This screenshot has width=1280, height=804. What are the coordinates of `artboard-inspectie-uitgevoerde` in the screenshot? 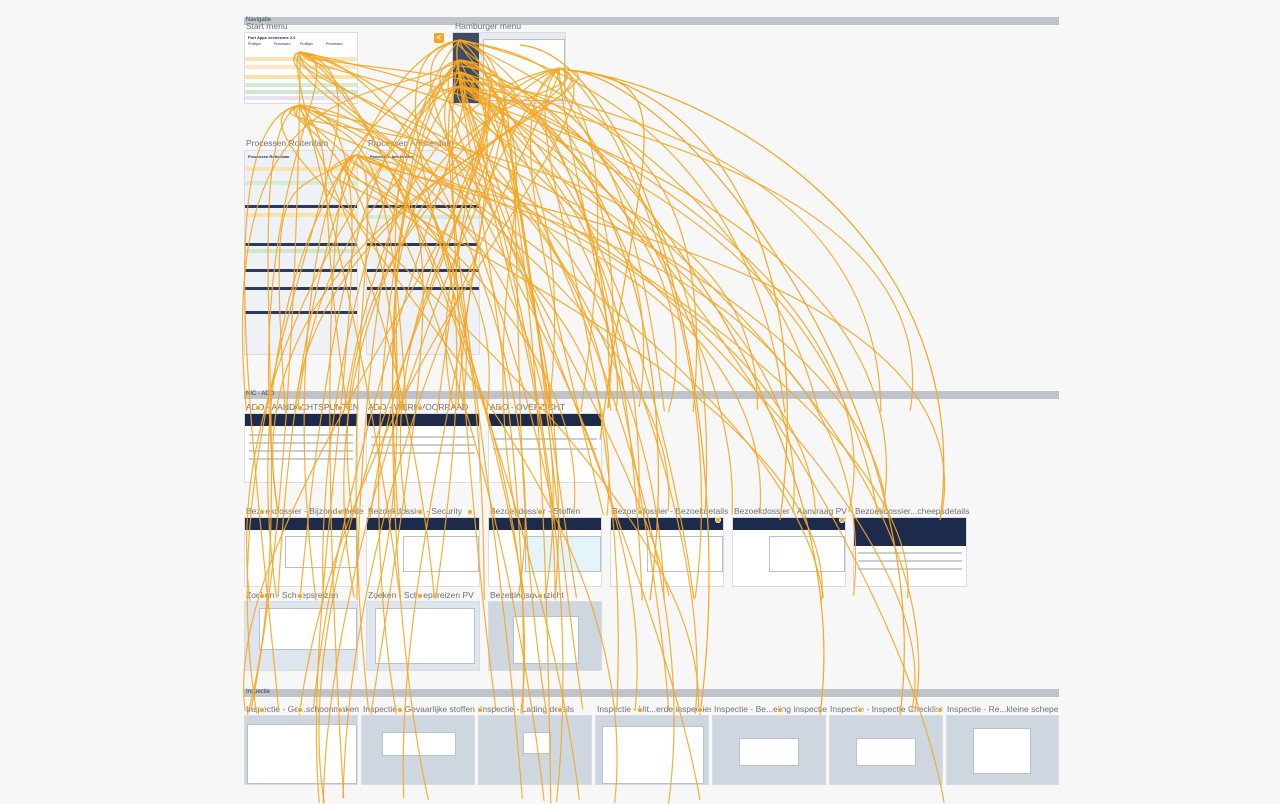 It's located at (652, 750).